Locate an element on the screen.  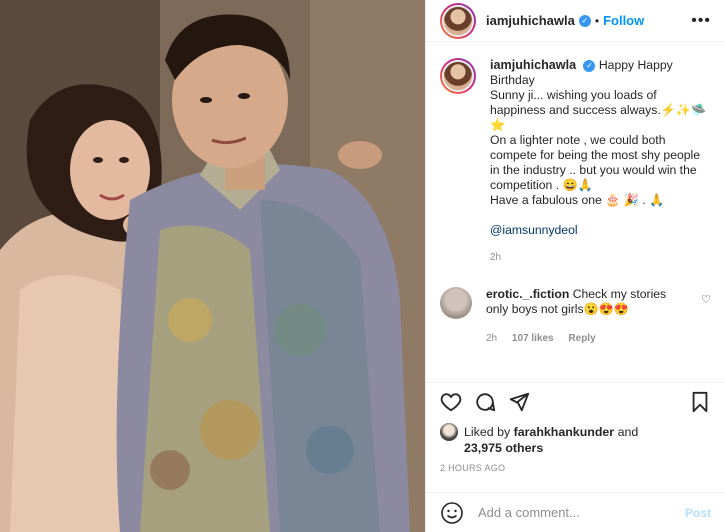
caption-line-6: compete for being the most shy people is located at coordinates (595, 155).